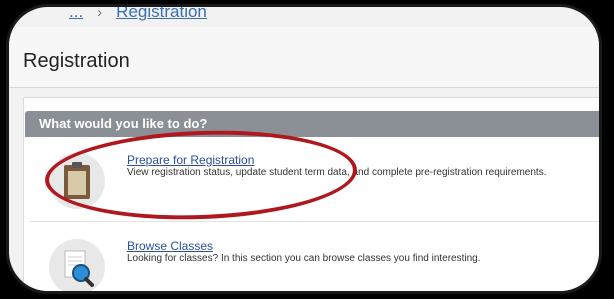  I want to click on section-header: What would you like to do?, so click(312, 124).